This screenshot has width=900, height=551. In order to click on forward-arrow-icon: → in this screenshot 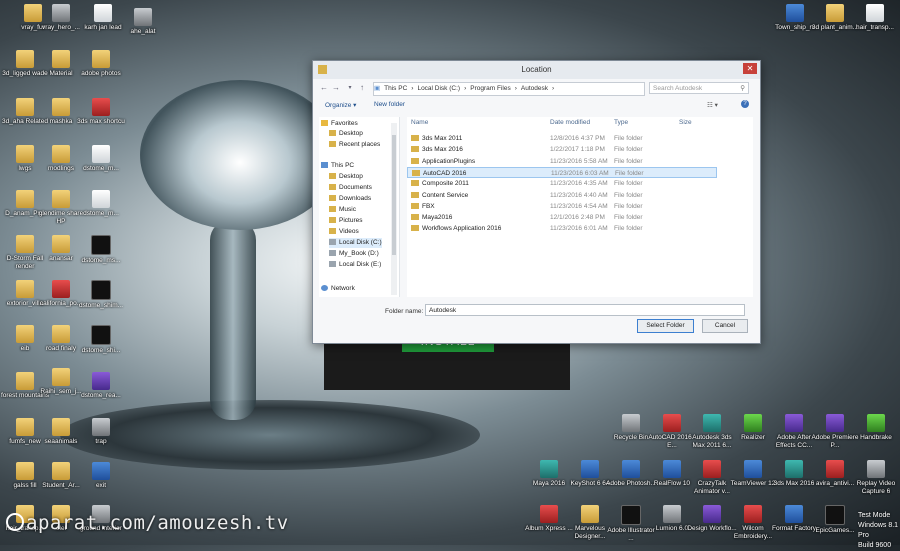, I will do `click(336, 88)`.